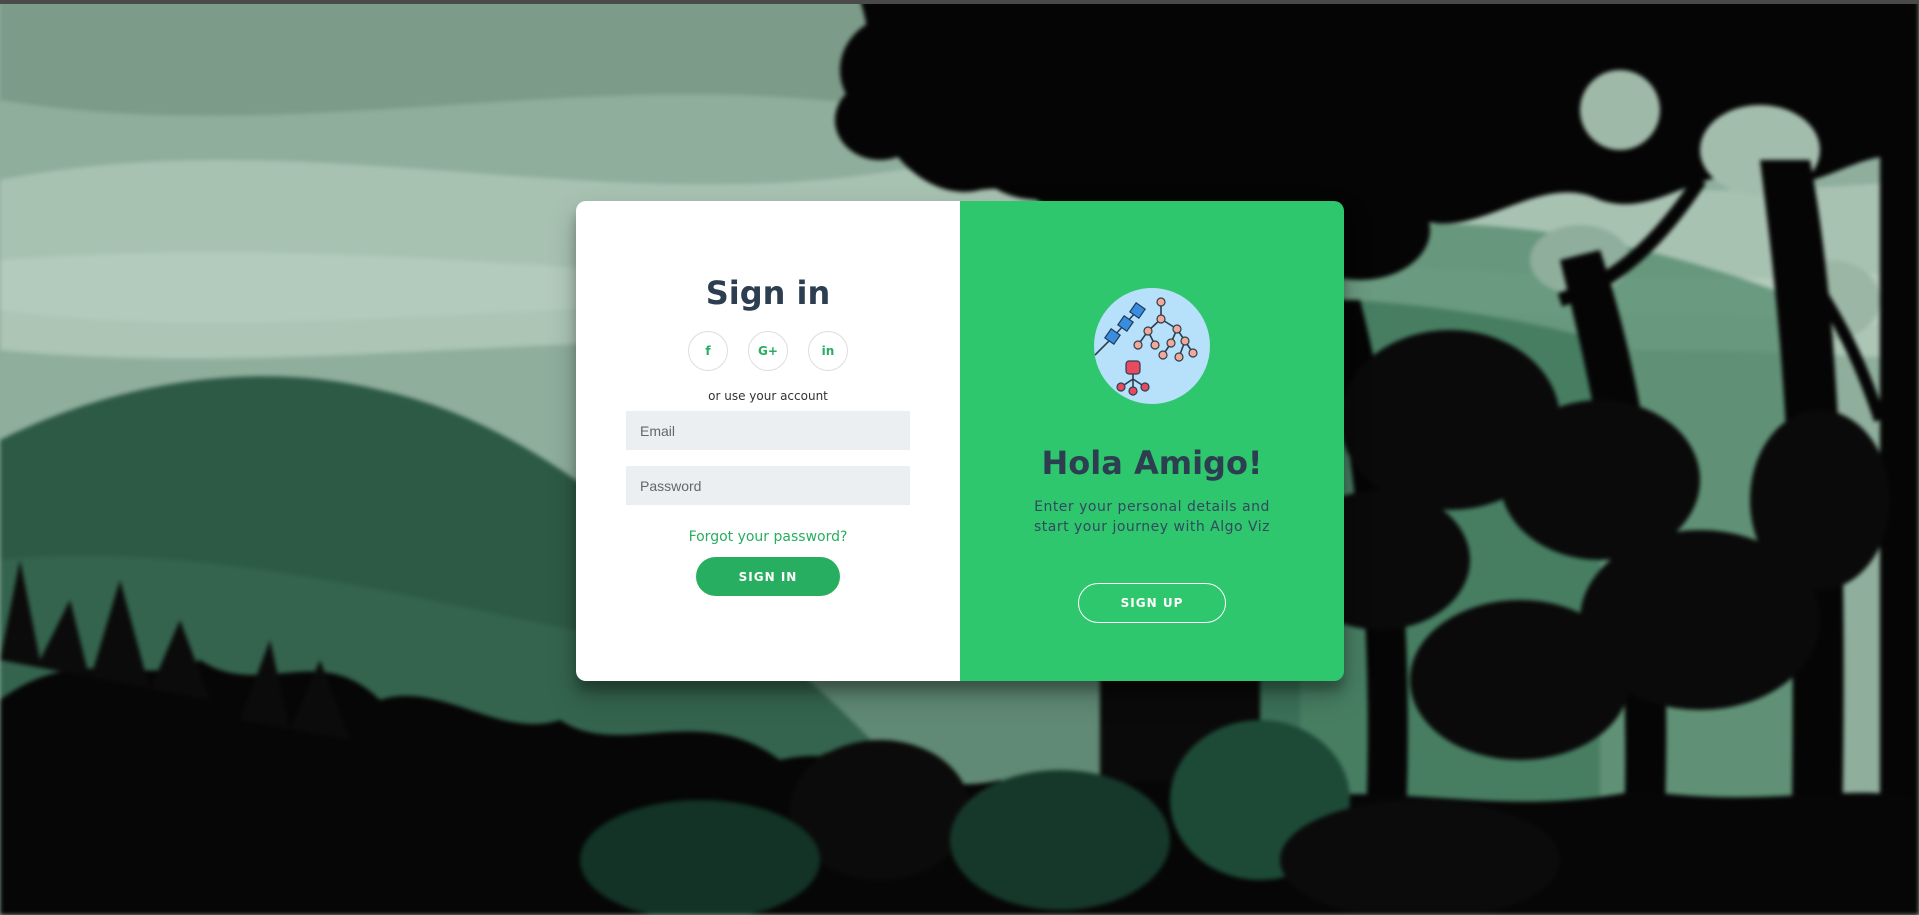  Describe the element at coordinates (1152, 346) in the screenshot. I see `tree-graph-illustration` at that location.